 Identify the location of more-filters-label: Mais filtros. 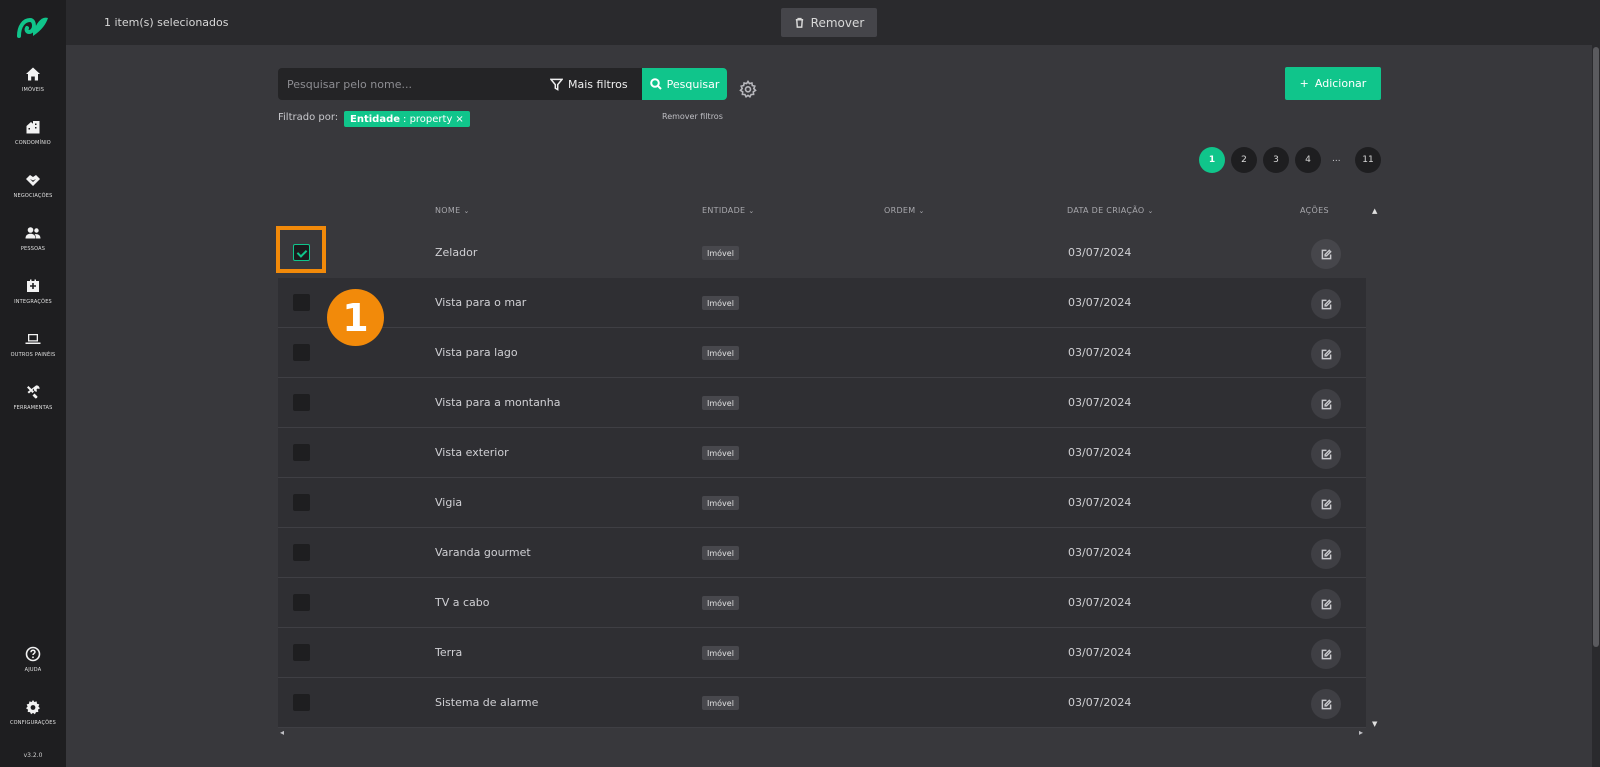
(598, 84).